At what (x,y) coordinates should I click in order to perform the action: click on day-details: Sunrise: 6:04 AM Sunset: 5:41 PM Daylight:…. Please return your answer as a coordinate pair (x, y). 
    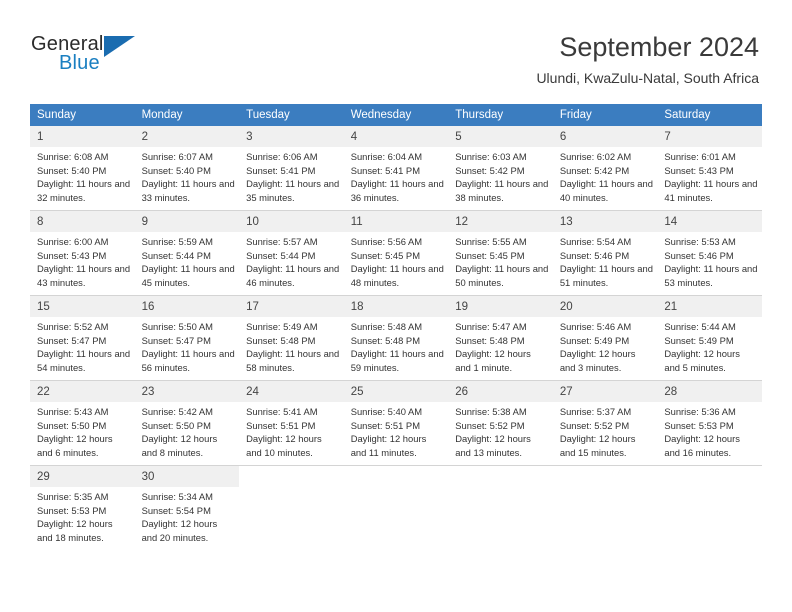
    Looking at the image, I should click on (396, 175).